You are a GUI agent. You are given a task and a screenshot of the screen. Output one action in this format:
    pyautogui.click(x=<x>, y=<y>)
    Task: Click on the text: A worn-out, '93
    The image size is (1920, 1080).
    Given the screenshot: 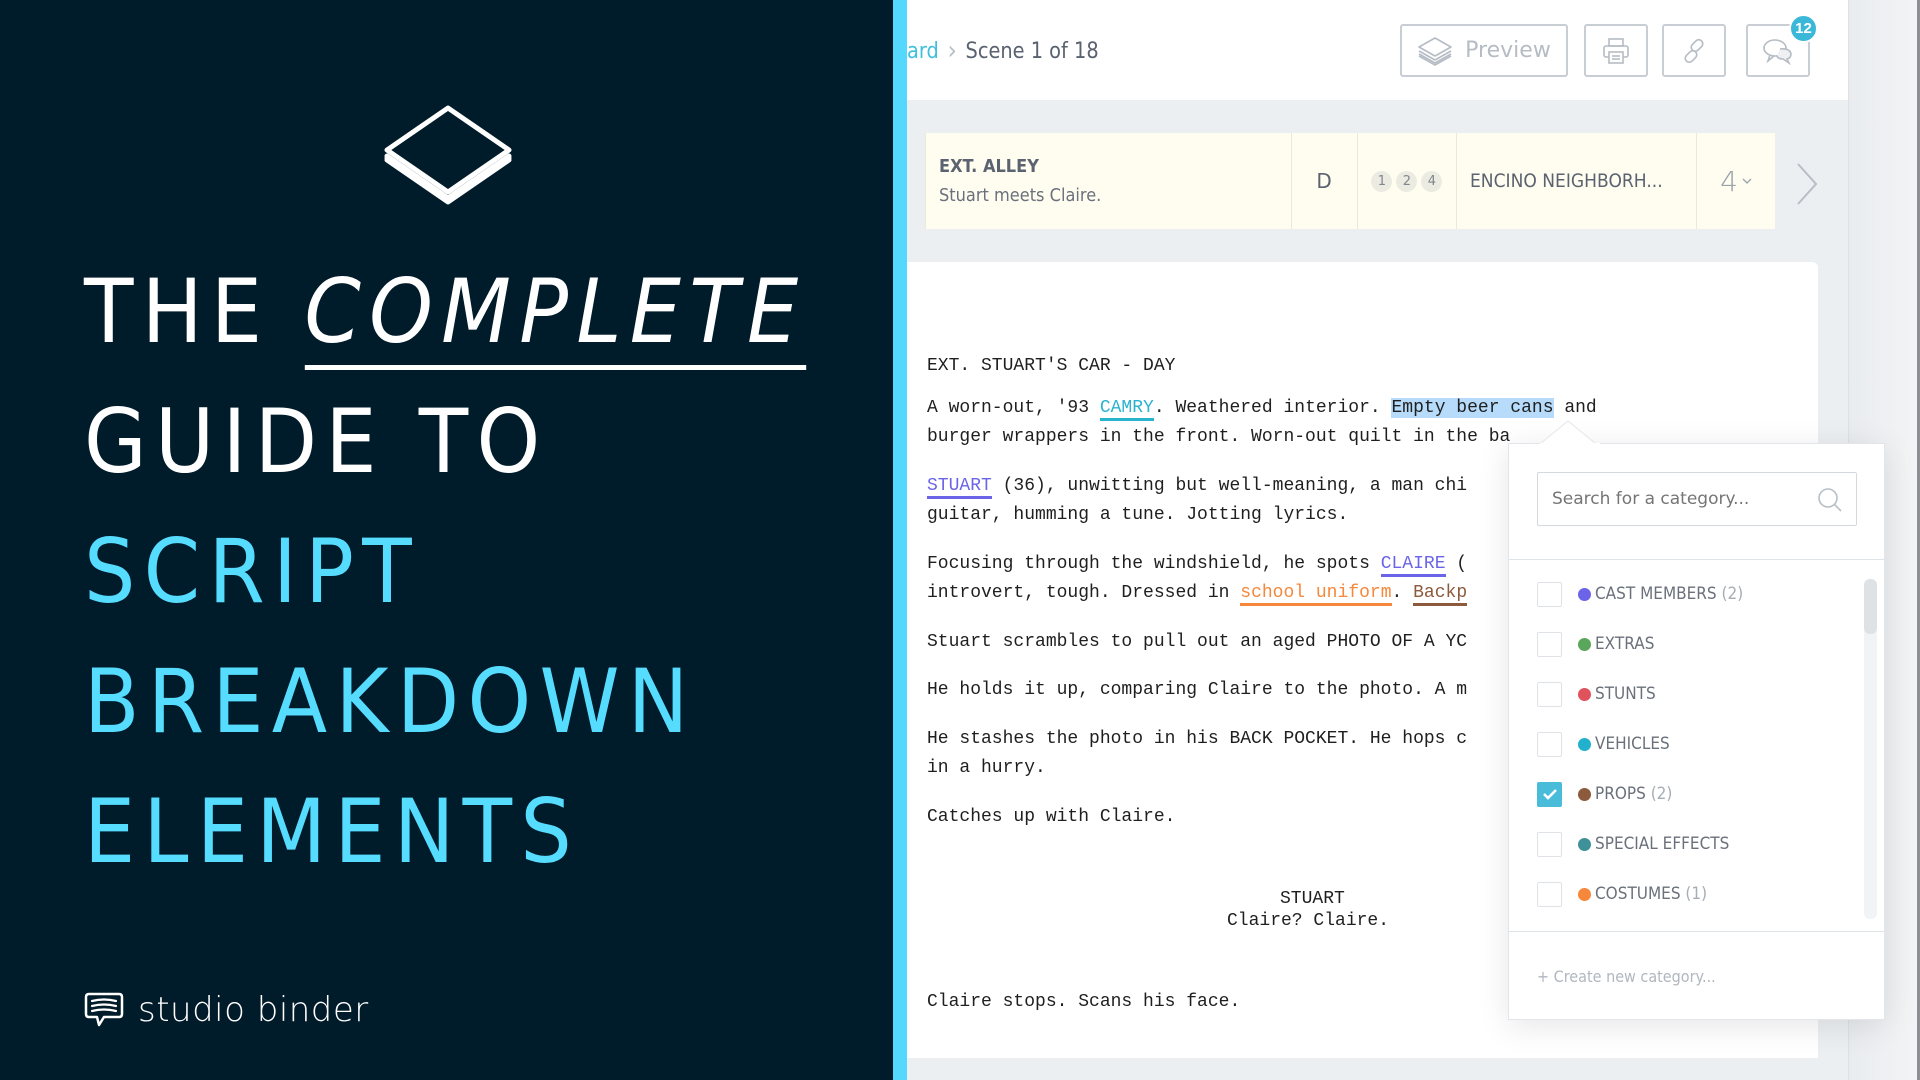 What is the action you would take?
    pyautogui.click(x=1013, y=408)
    